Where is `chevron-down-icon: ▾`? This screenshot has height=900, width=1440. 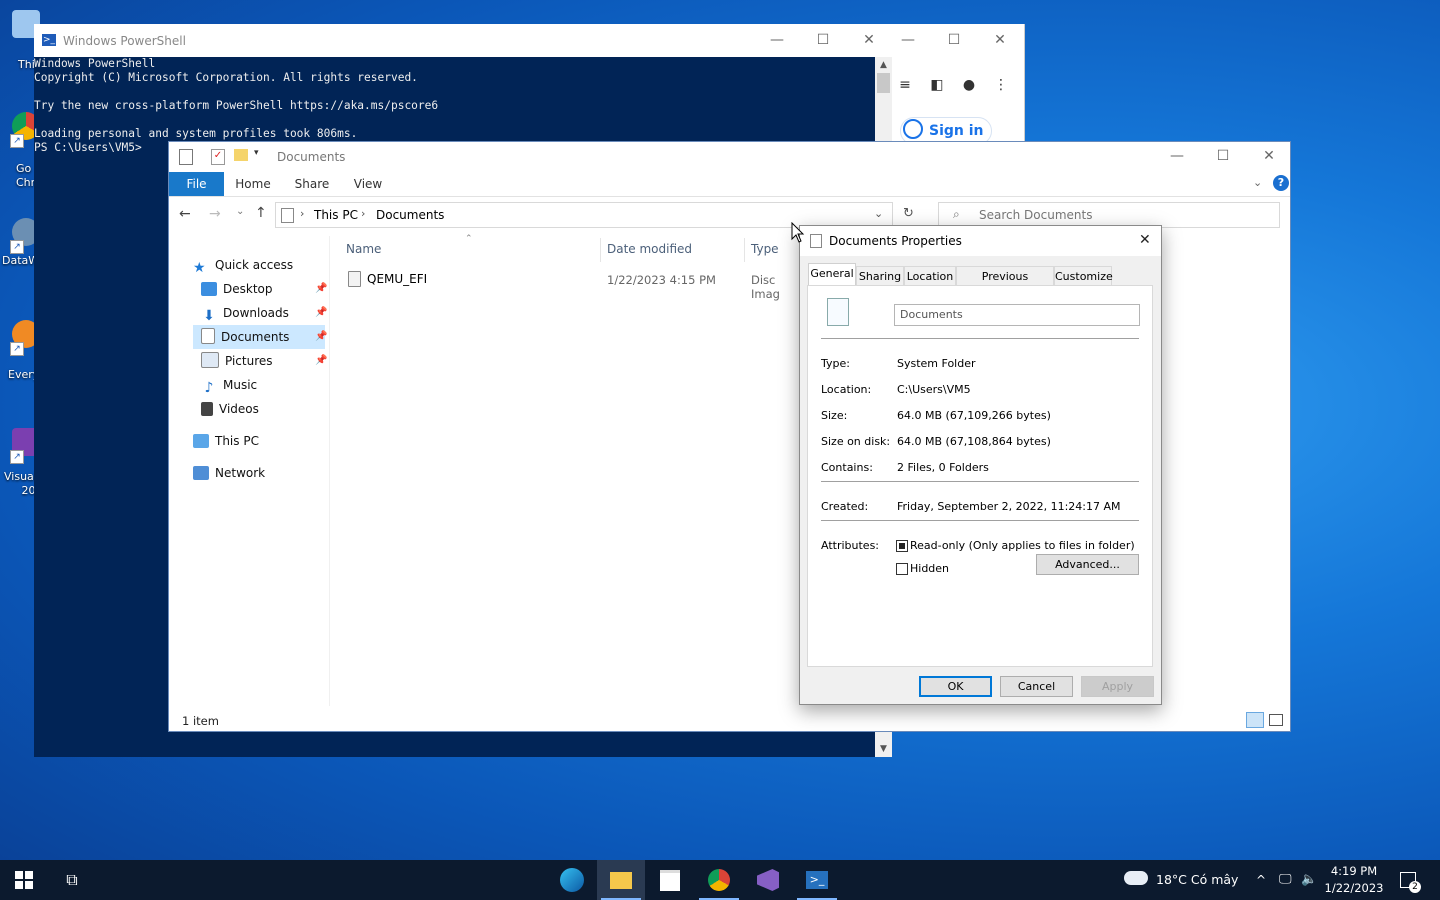
chevron-down-icon: ▾ is located at coordinates (256, 153).